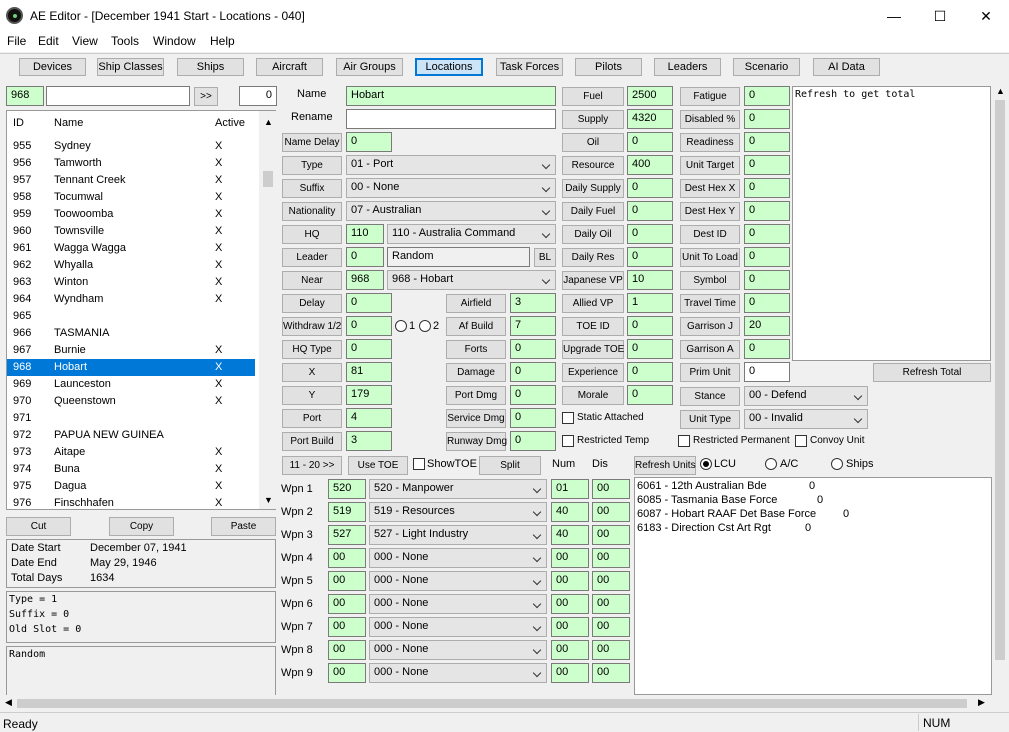 The image size is (1009, 732). I want to click on menu-tools: Tools, so click(125, 41).